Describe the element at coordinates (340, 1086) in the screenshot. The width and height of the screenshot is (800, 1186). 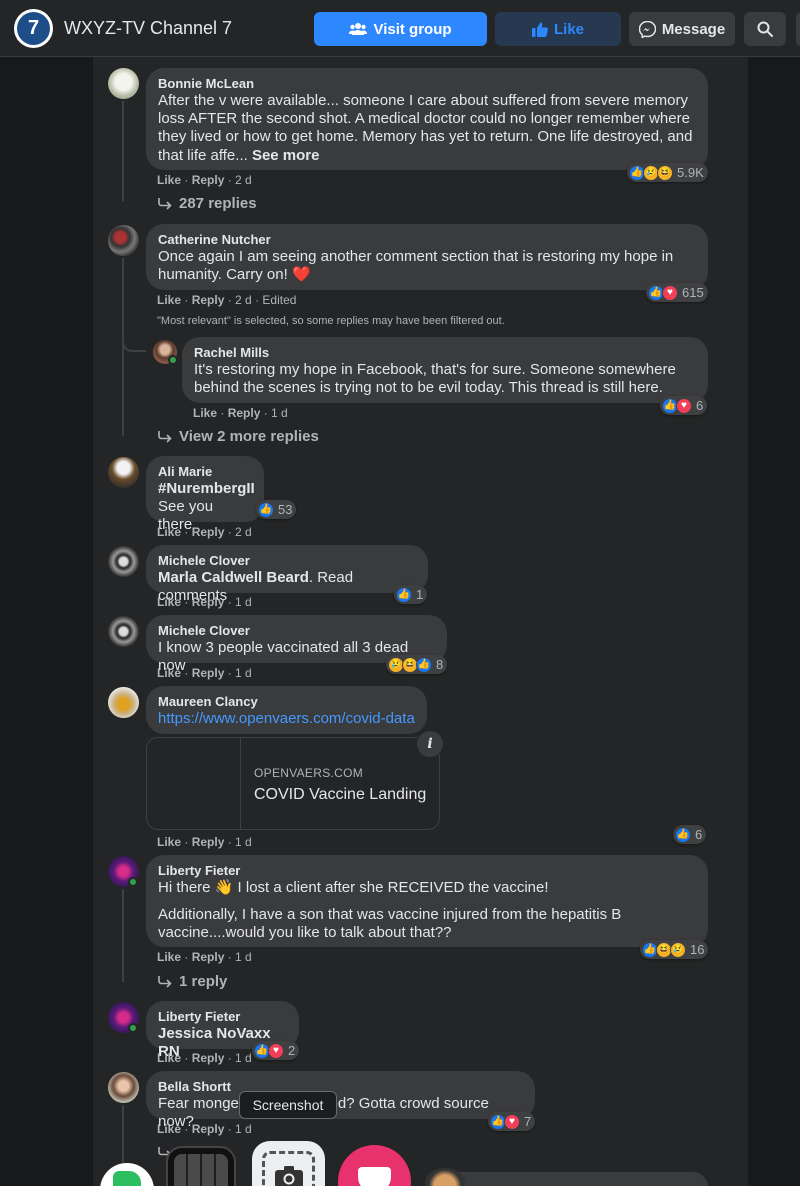
I see `comment-author: Bella Shortt` at that location.